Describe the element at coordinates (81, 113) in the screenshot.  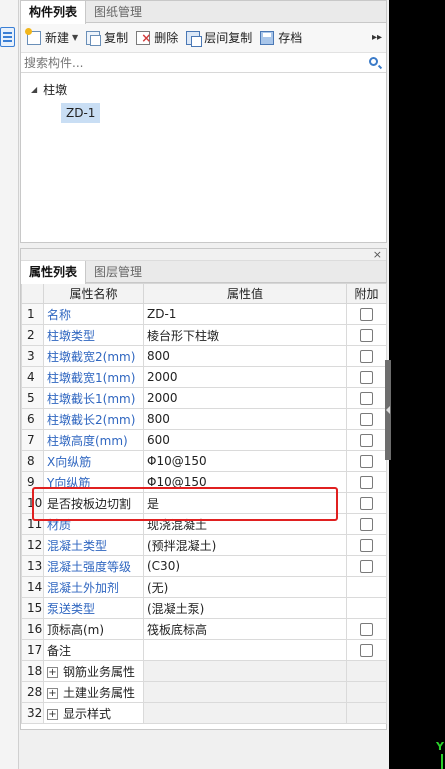
I see `tree-item-zd1: ZD-1` at that location.